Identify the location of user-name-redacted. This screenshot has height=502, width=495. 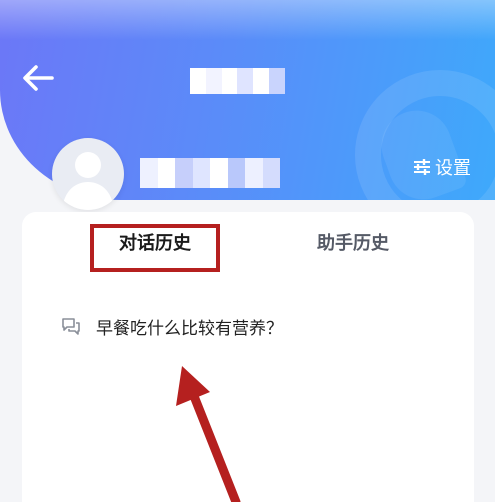
(210, 173).